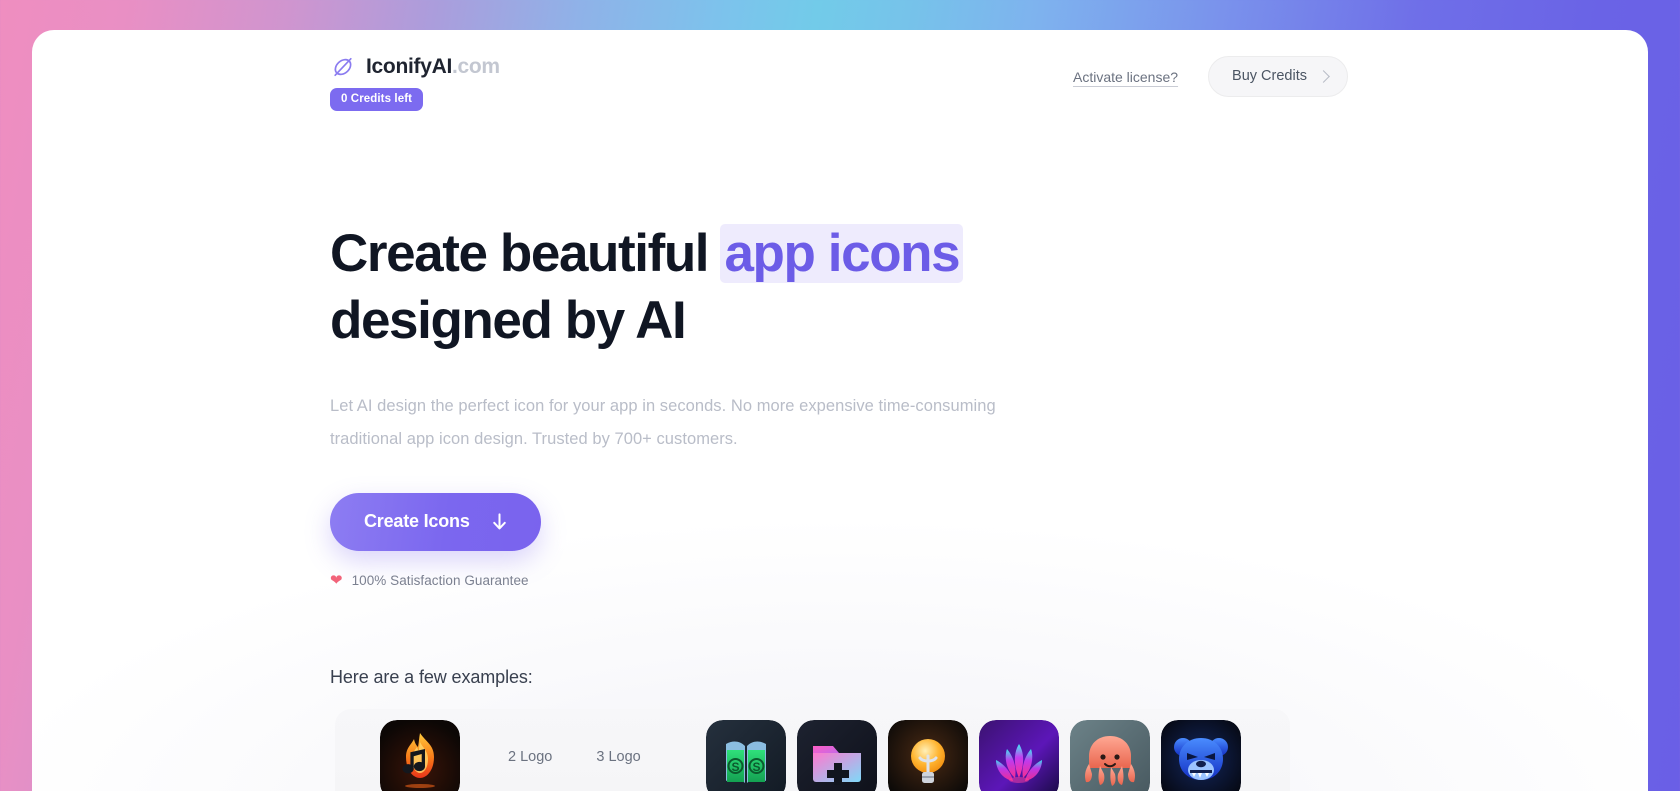 The width and height of the screenshot is (1680, 791). I want to click on arrow-down-icon, so click(499, 521).